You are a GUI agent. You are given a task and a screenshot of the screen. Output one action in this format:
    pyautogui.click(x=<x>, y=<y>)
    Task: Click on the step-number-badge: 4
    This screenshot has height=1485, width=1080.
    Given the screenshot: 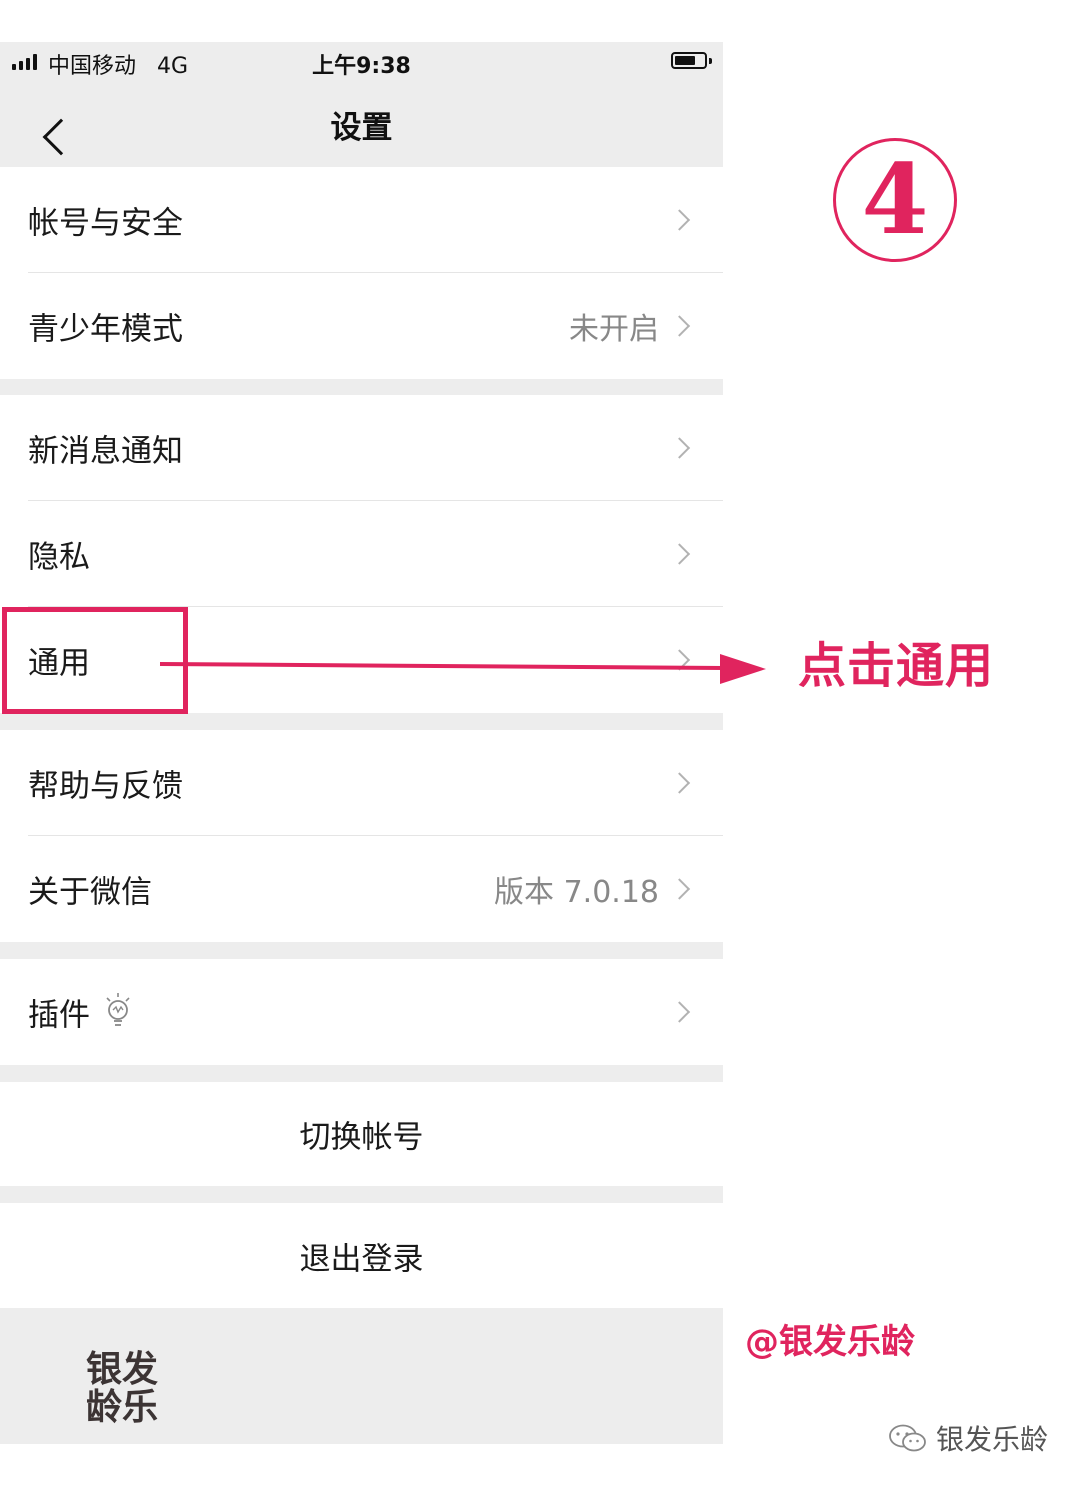 What is the action you would take?
    pyautogui.click(x=895, y=200)
    